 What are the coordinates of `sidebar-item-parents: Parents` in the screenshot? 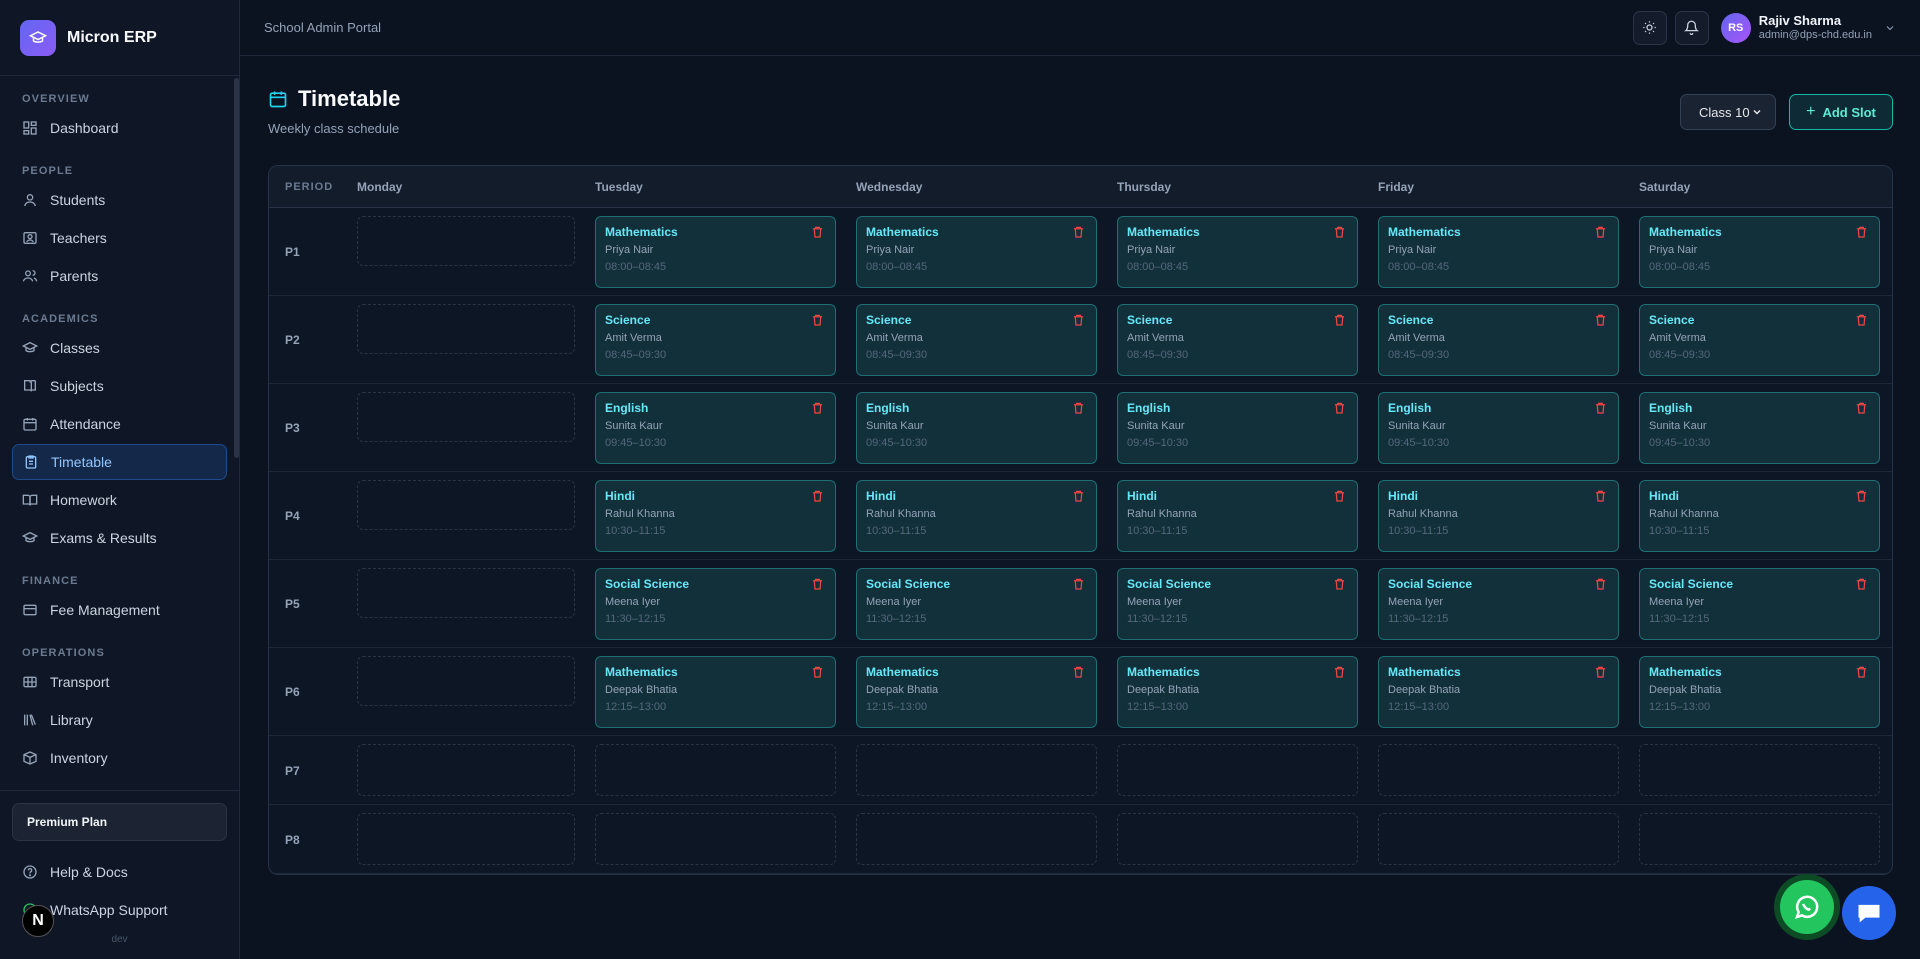 It's located at (119, 276).